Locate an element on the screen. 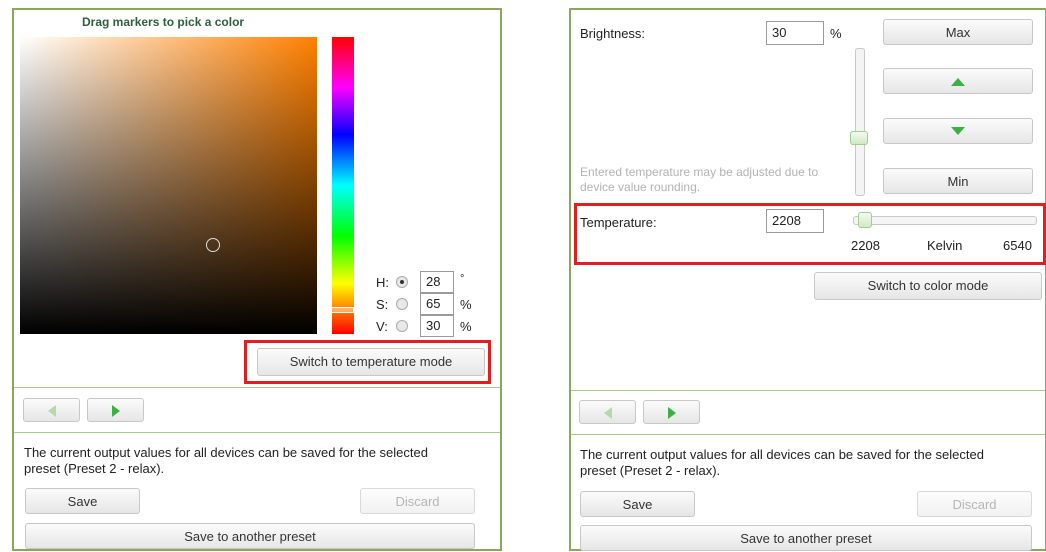 The height and width of the screenshot is (552, 1046). temperature-label: Temperature: is located at coordinates (618, 222).